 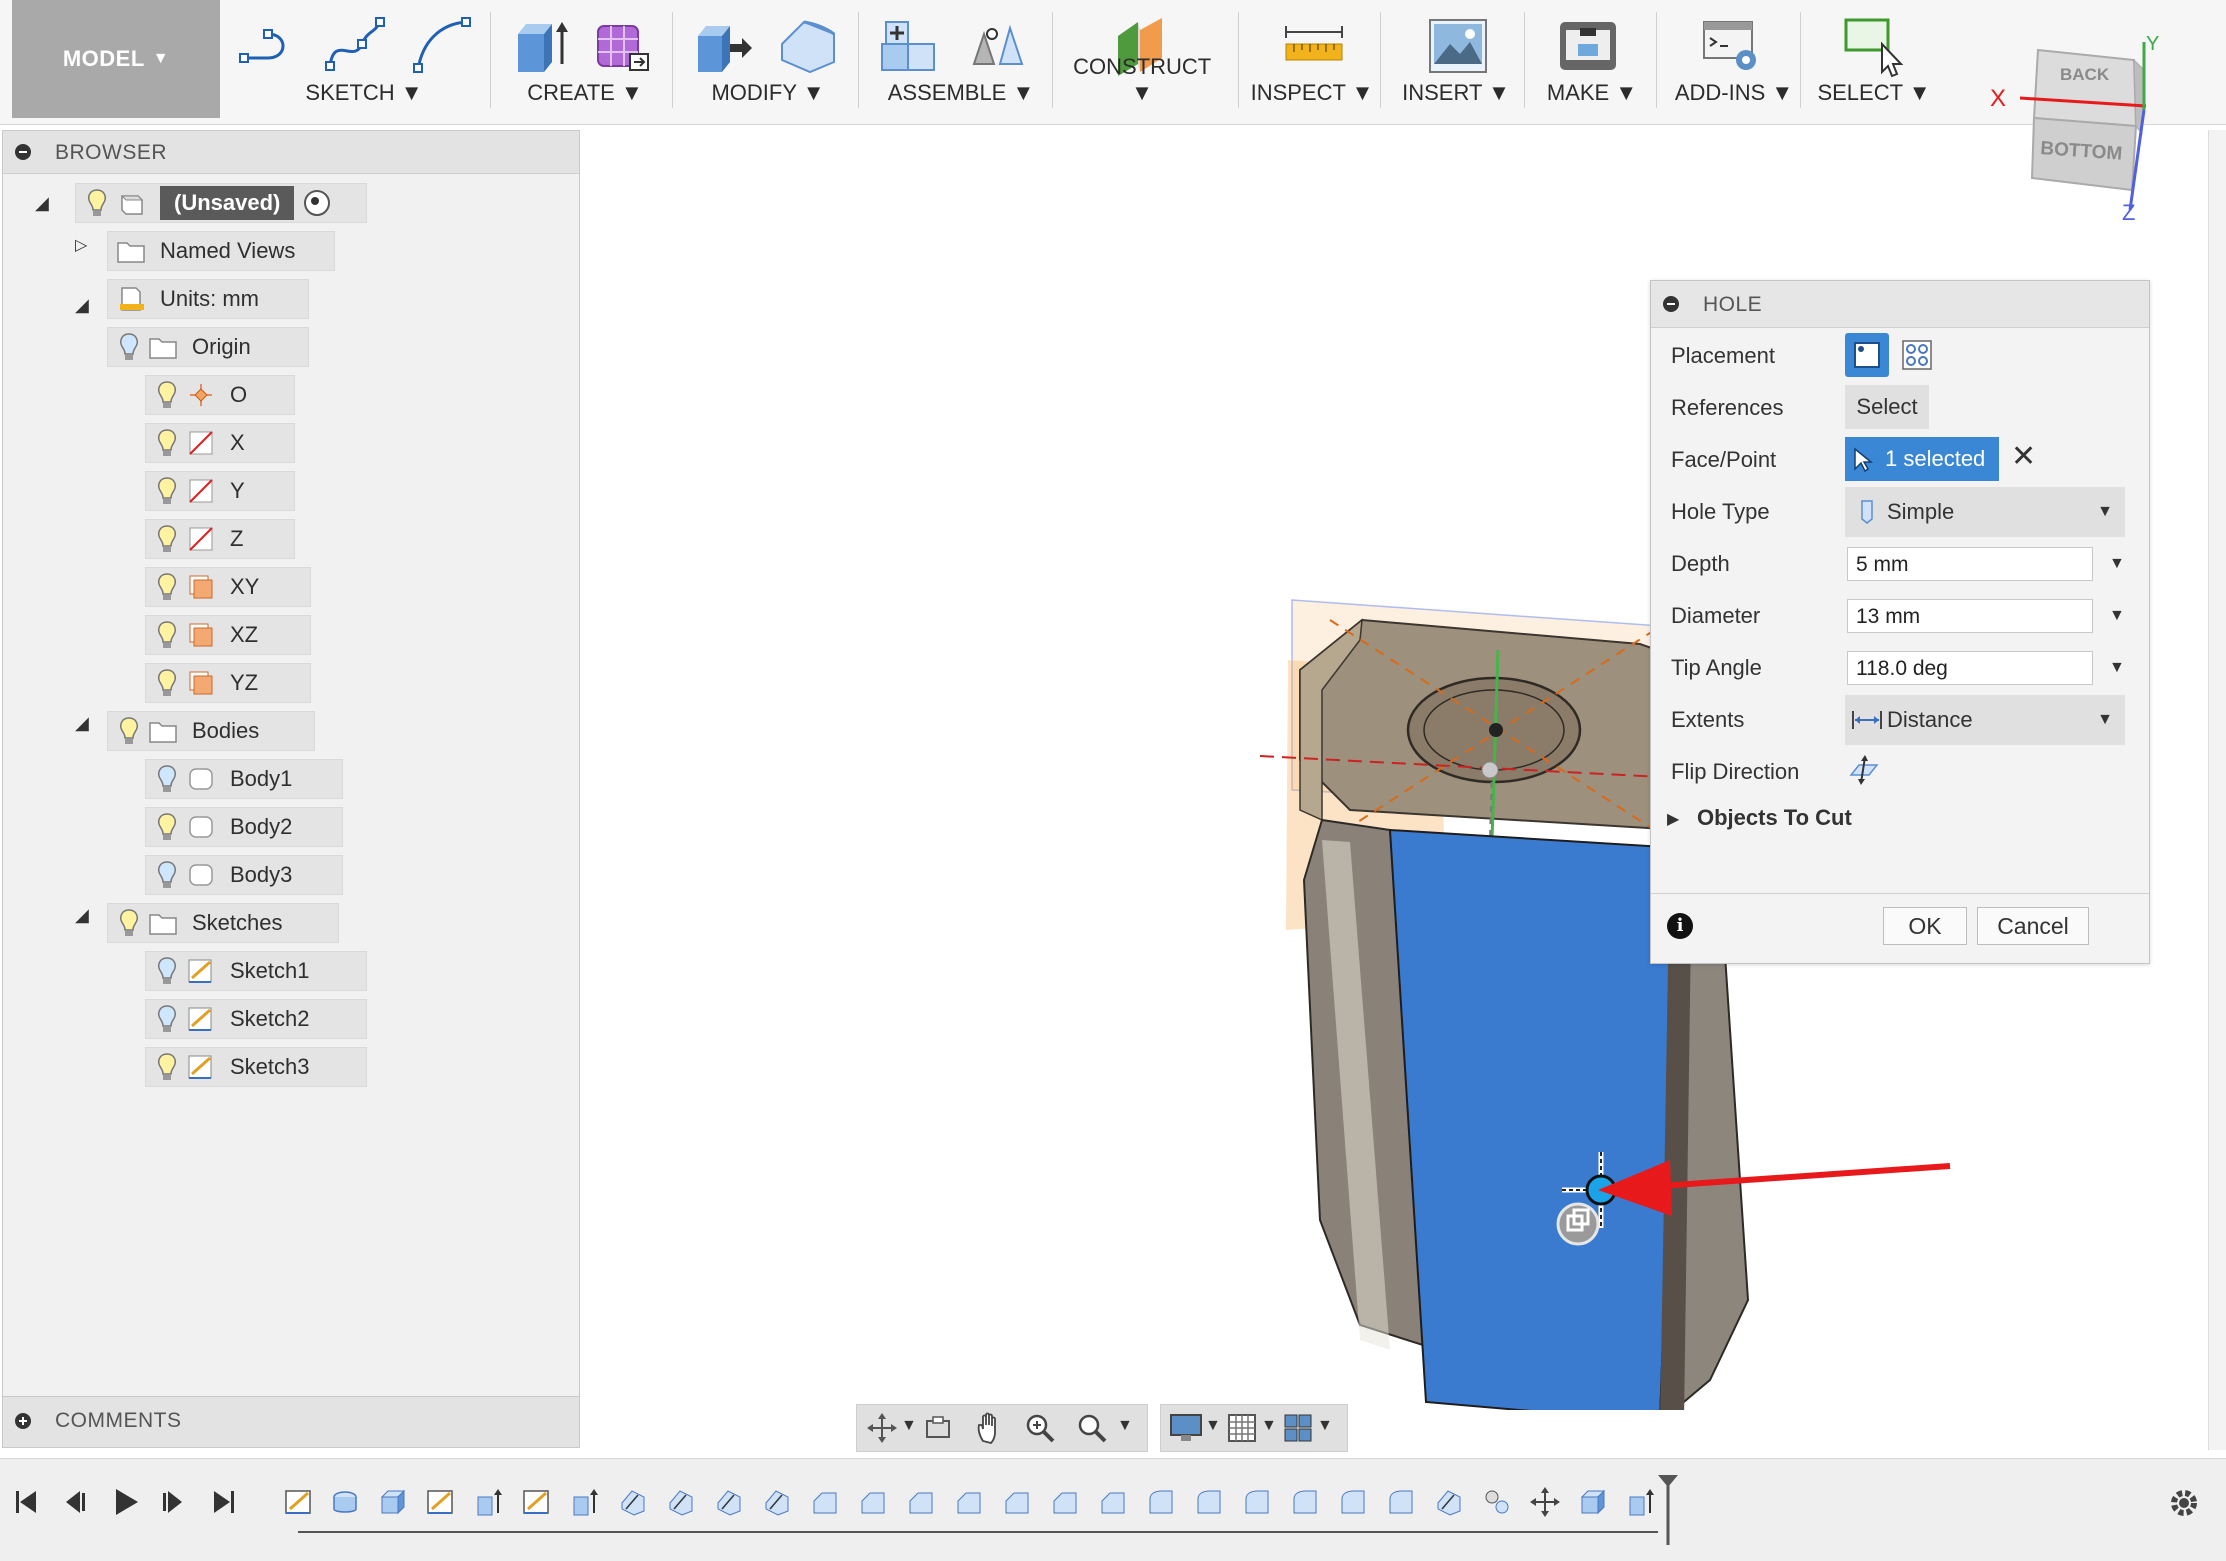 I want to click on new-component-icon, so click(x=908, y=46).